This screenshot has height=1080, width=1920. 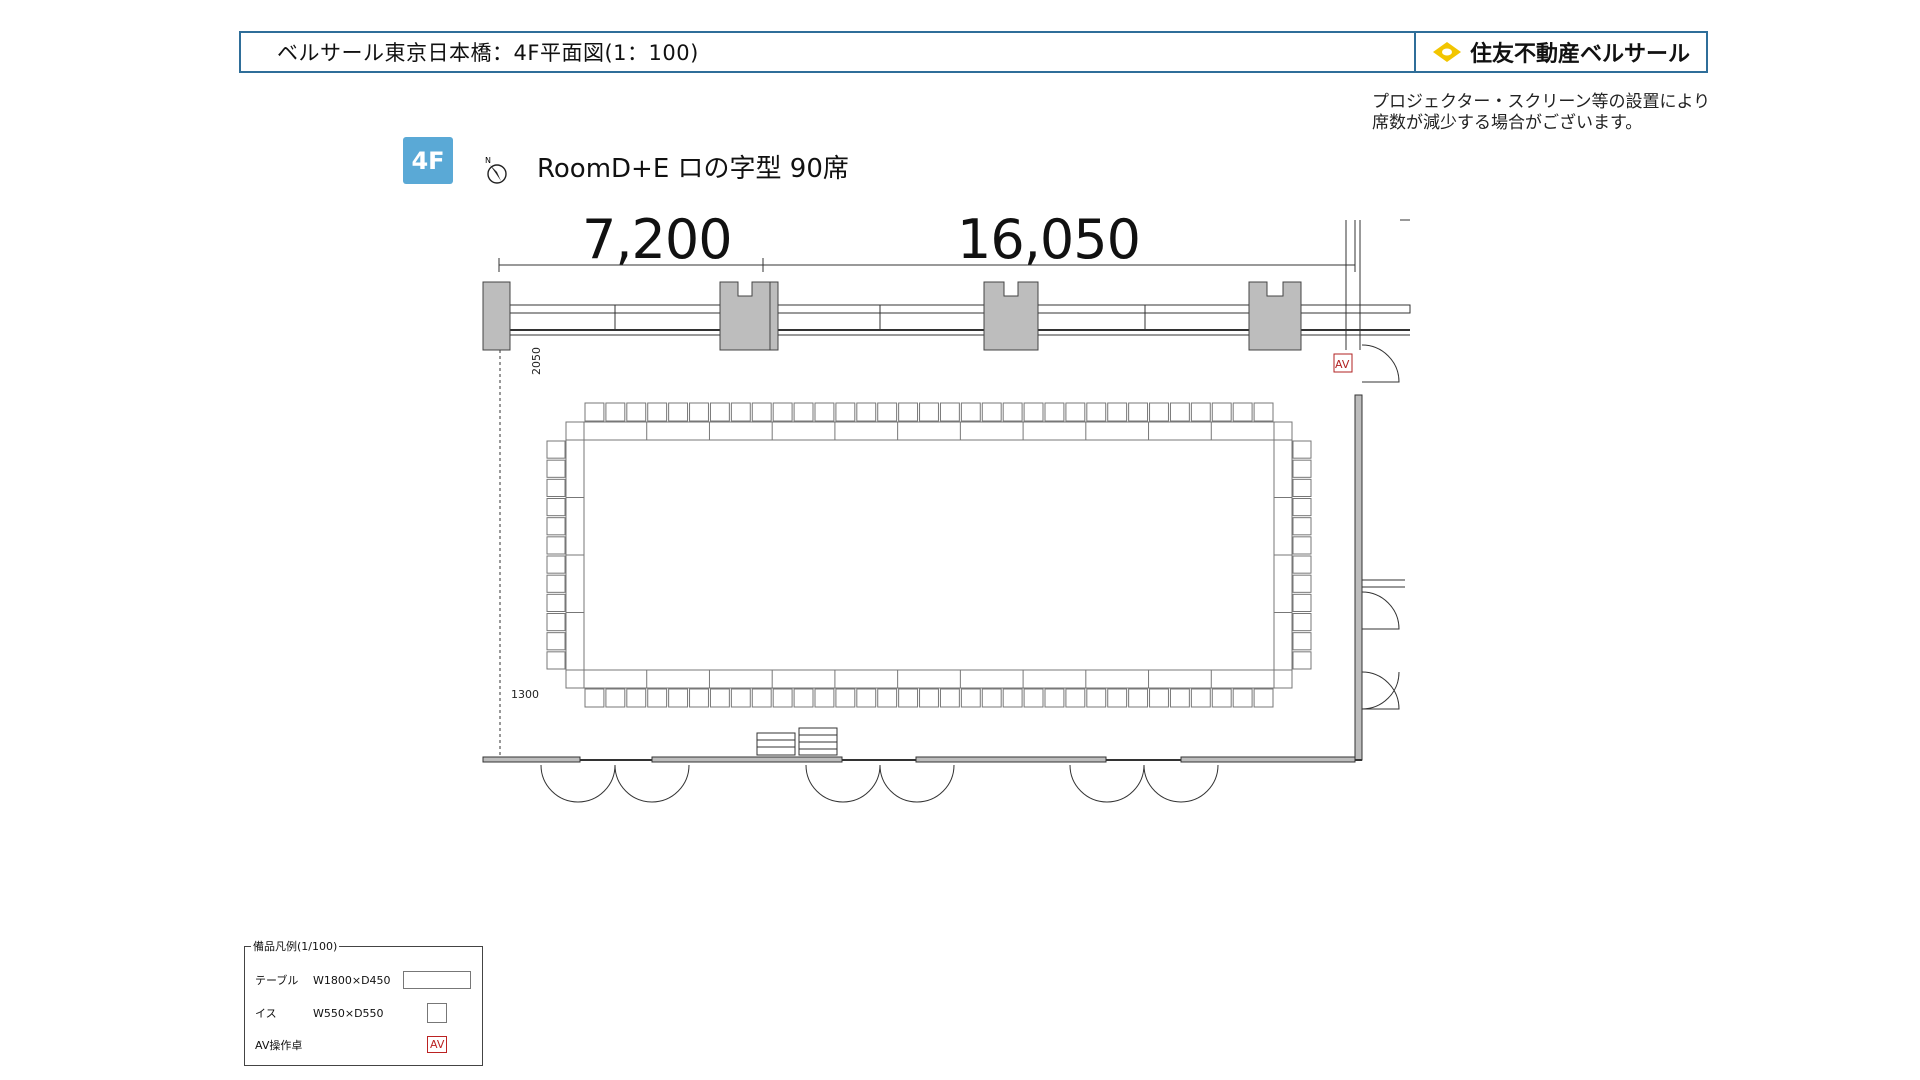 What do you see at coordinates (1342, 364) in the screenshot?
I see `av-console-label: AV` at bounding box center [1342, 364].